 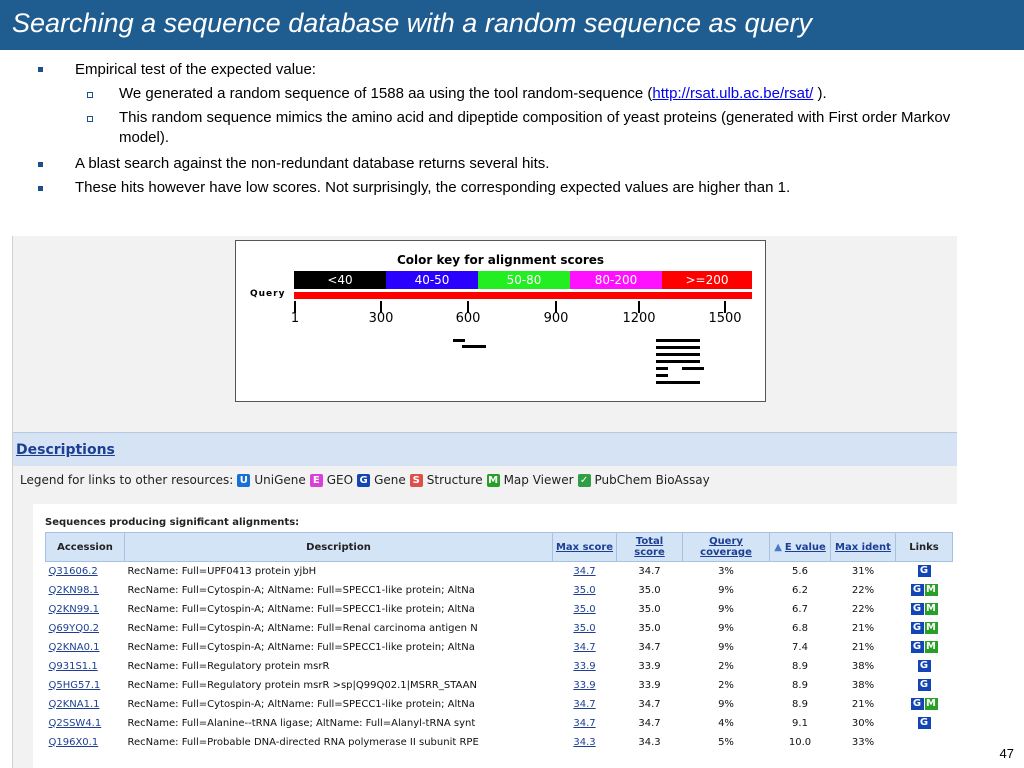 What do you see at coordinates (584, 480) in the screenshot?
I see `legend-pubchem-bioassay-icon: ✓` at bounding box center [584, 480].